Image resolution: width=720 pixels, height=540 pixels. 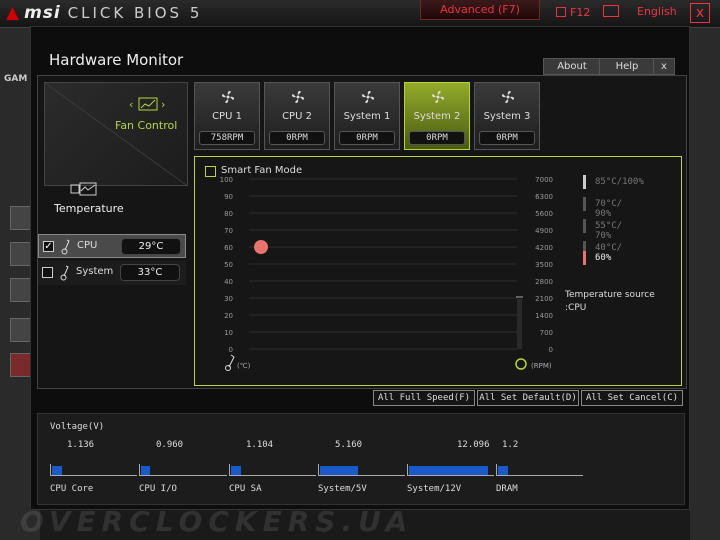 What do you see at coordinates (158, 489) in the screenshot?
I see `voltage-name: CPU I/O` at bounding box center [158, 489].